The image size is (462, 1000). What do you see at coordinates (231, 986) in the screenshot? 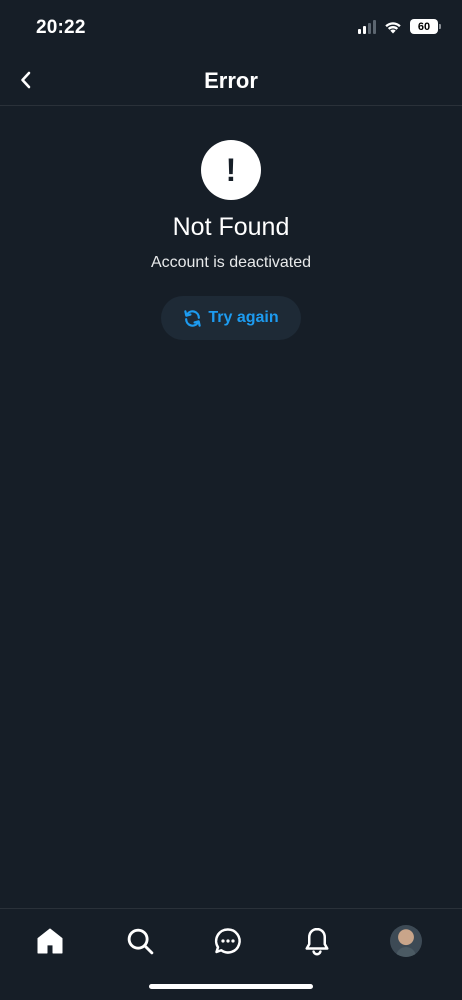
I see `home-indicator` at bounding box center [231, 986].